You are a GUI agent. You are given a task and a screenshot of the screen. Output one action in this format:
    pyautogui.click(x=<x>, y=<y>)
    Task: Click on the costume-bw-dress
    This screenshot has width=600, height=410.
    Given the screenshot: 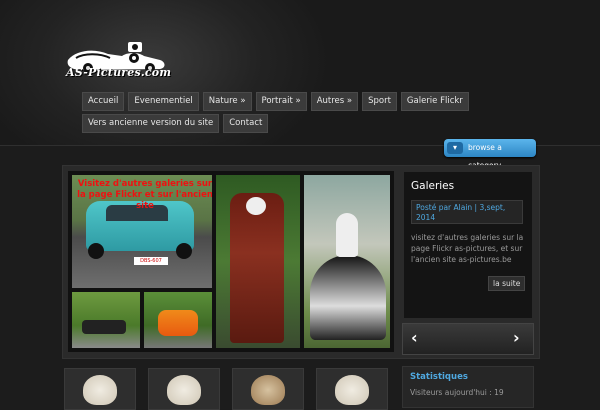 What is the action you would take?
    pyautogui.click(x=348, y=297)
    